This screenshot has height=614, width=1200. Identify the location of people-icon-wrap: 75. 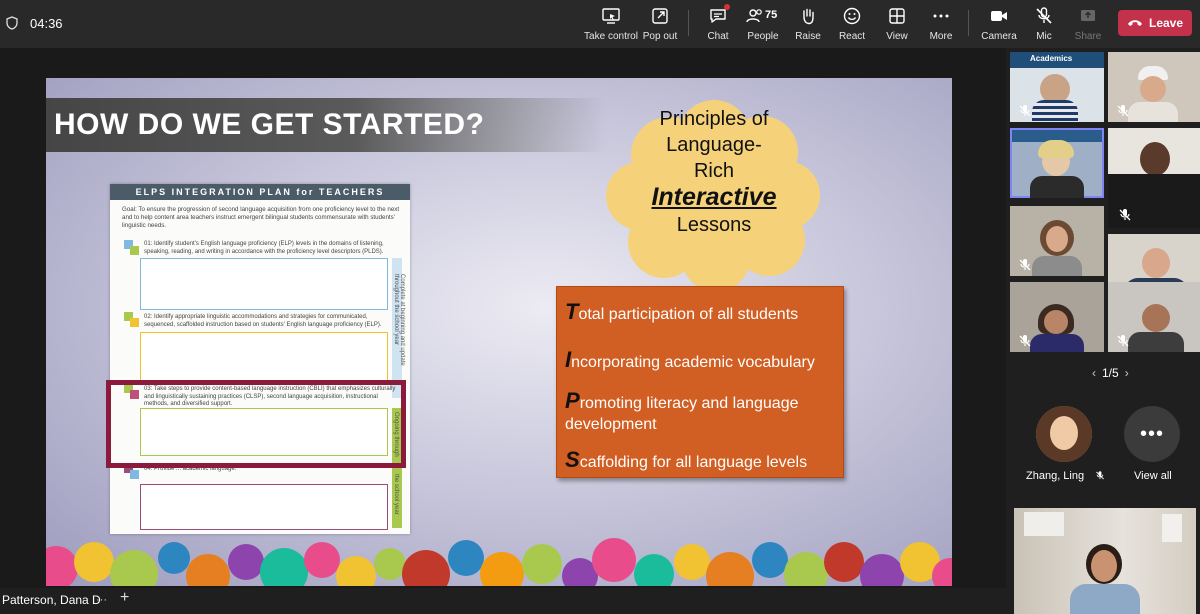
(763, 16).